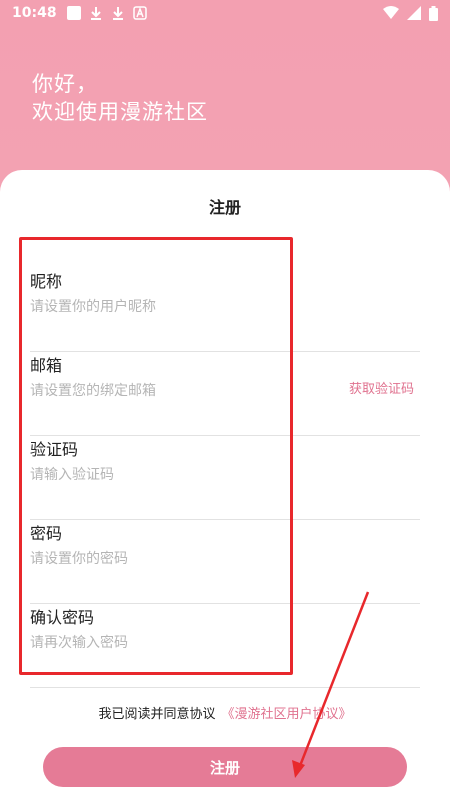 Image resolution: width=450 pixels, height=800 pixels. I want to click on password-field: 密码, so click(225, 562).